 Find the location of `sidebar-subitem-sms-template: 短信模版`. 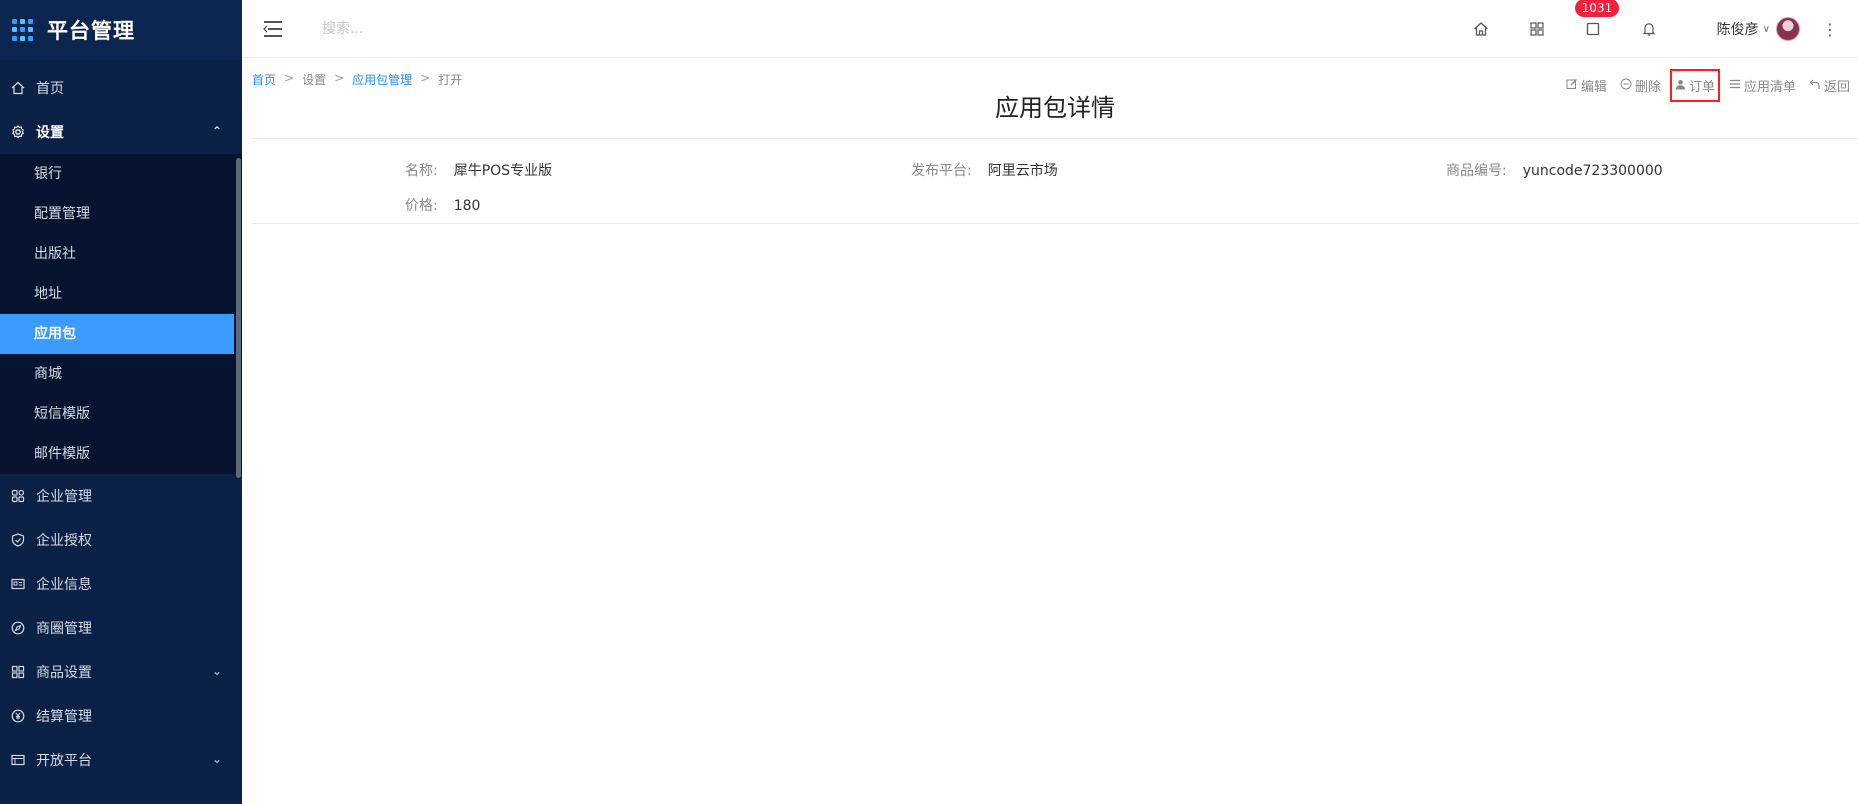

sidebar-subitem-sms-template: 短信模版 is located at coordinates (121, 414).